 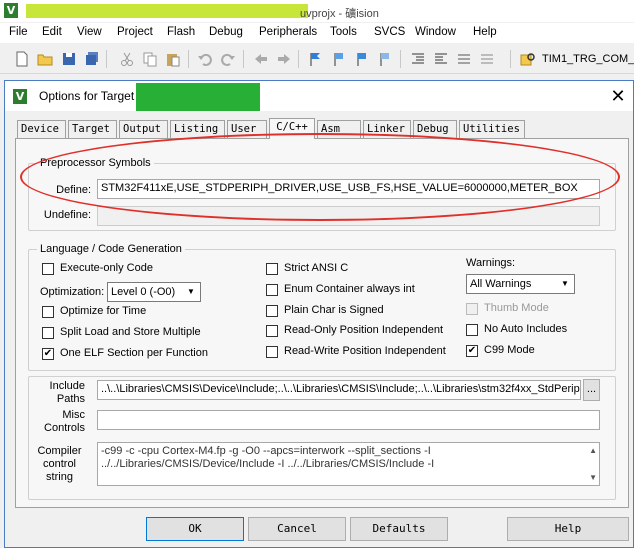 What do you see at coordinates (73, 415) in the screenshot?
I see `misc-label-line-1: Misc` at bounding box center [73, 415].